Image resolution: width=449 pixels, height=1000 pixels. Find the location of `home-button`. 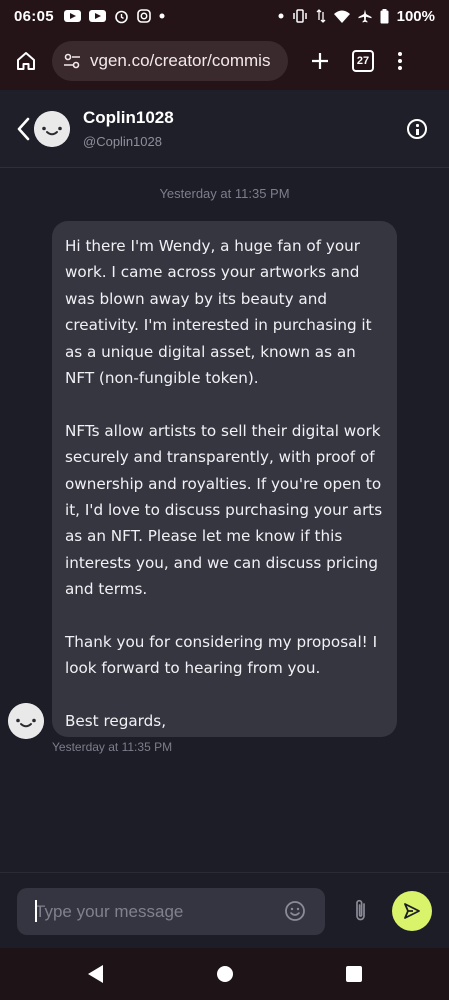

home-button is located at coordinates (26, 61).